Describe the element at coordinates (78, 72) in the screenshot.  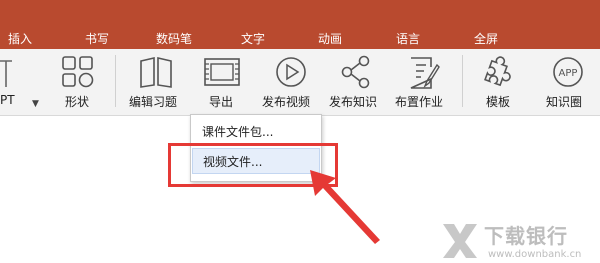
I see `shapes-icon` at that location.